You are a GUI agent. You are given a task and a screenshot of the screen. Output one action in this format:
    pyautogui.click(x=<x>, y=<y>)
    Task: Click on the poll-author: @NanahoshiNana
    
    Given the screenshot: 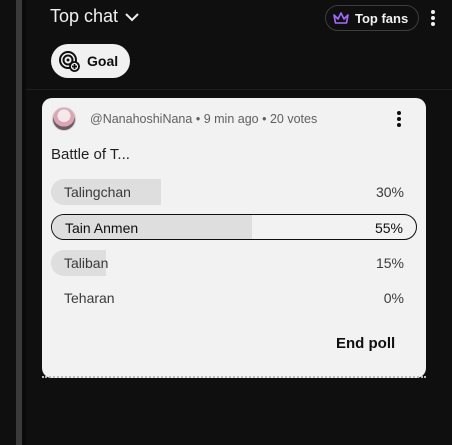 What is the action you would take?
    pyautogui.click(x=141, y=119)
    